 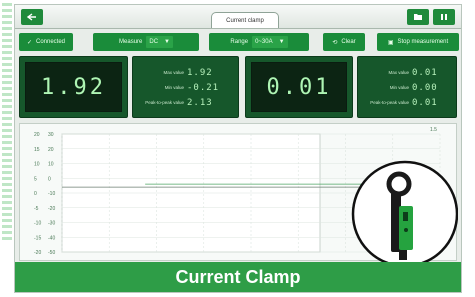 I want to click on meter2-value: 0.01, so click(x=299, y=87).